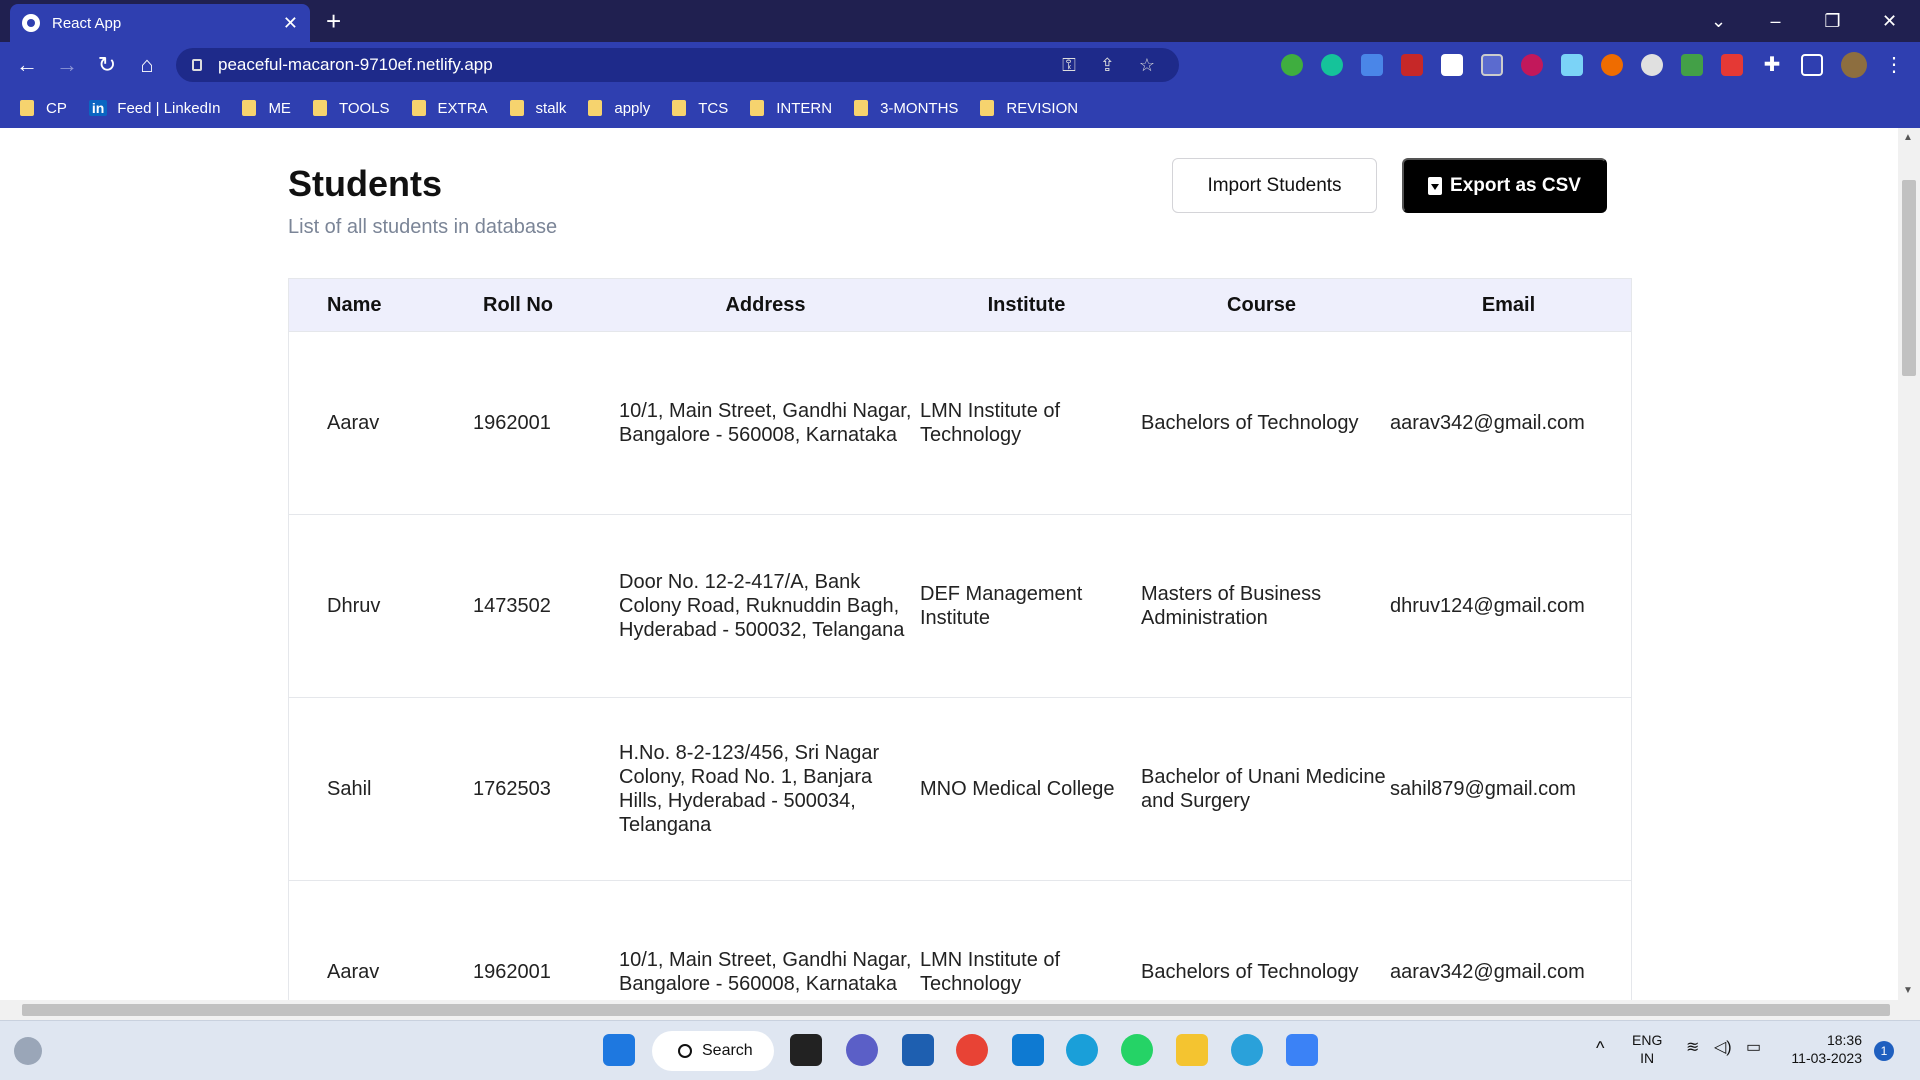 The width and height of the screenshot is (1920, 1080). What do you see at coordinates (1832, 21) in the screenshot?
I see `restore-icon: ❐` at bounding box center [1832, 21].